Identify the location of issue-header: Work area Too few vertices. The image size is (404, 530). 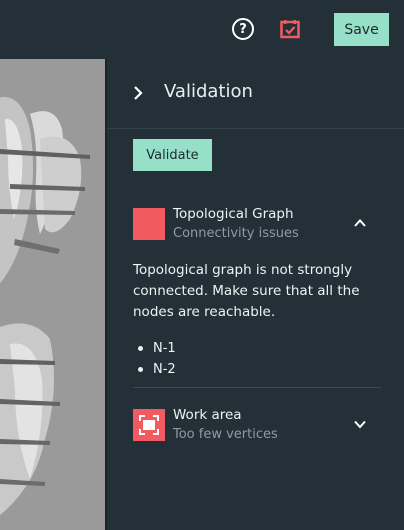
(257, 430).